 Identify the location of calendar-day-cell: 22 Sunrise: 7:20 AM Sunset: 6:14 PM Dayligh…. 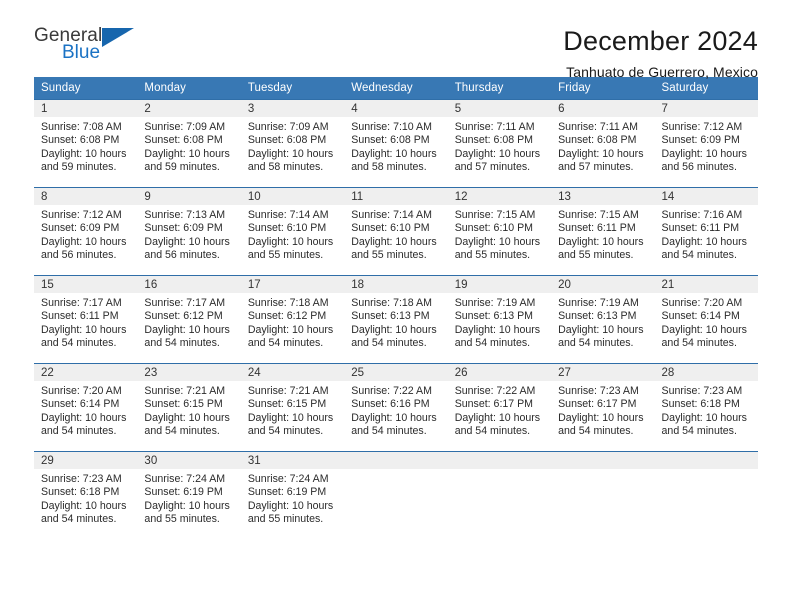
(86, 407).